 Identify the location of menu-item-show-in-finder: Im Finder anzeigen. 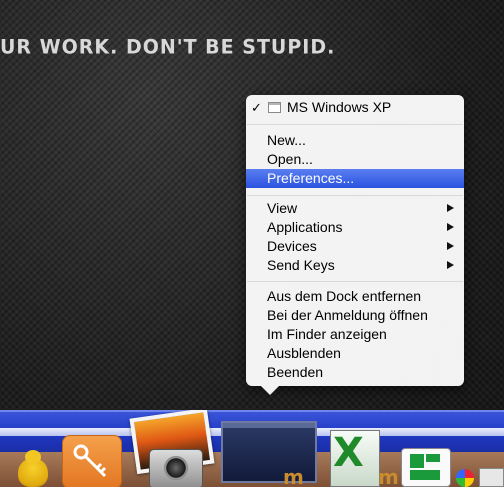
(355, 334).